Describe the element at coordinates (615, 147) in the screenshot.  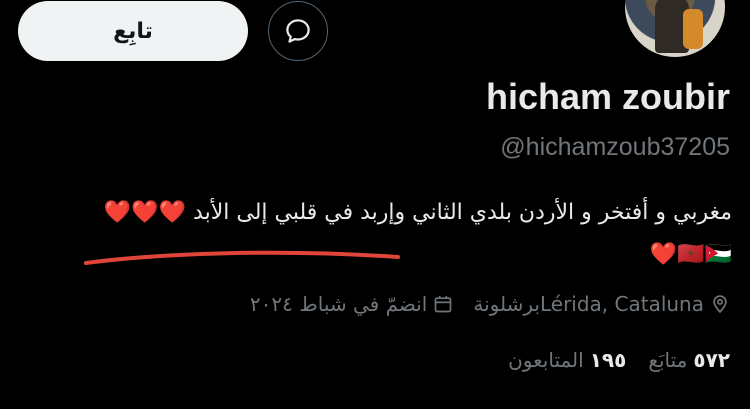
I see `profile-handle: @hichamzoub37205` at that location.